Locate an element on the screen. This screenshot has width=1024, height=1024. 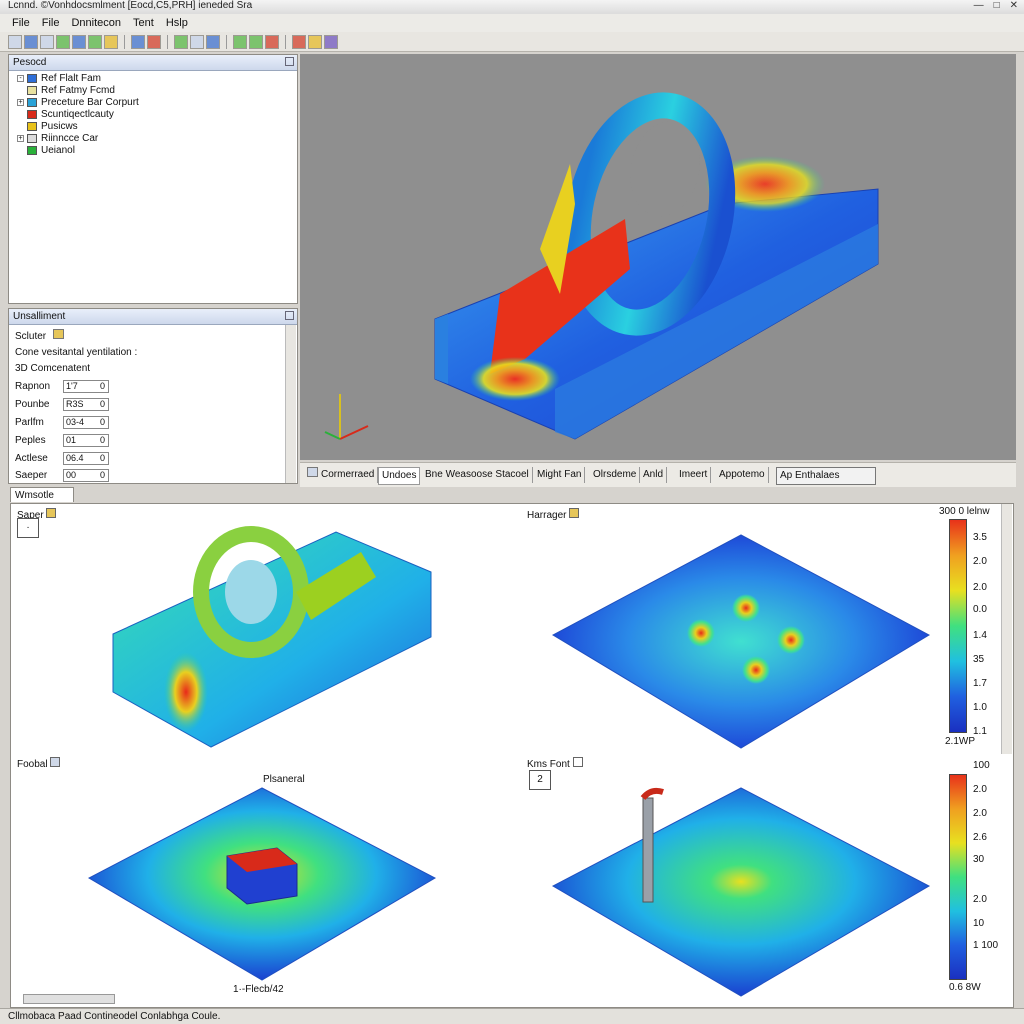
new-icon is located at coordinates (15, 41).